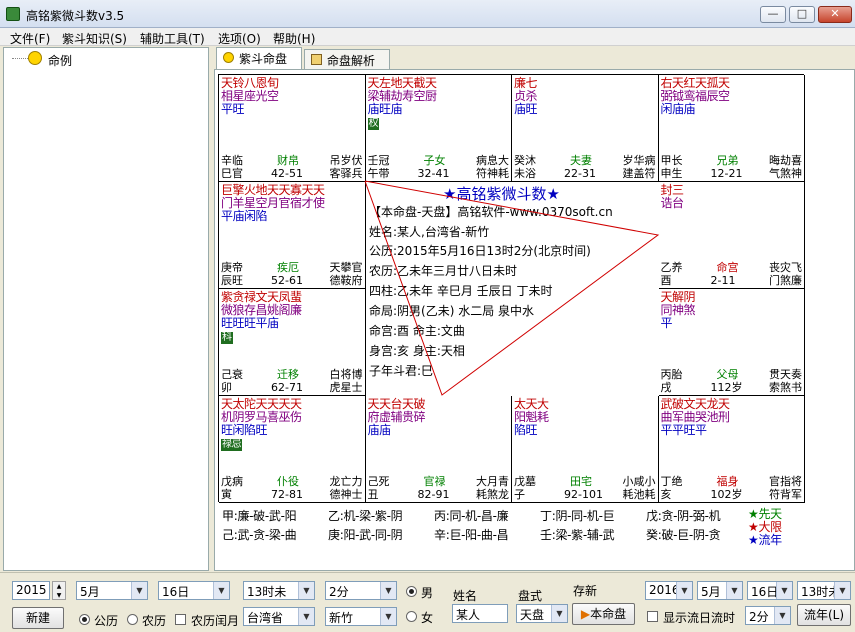  What do you see at coordinates (699, 618) in the screenshot?
I see `show-flow-label: 显示流日流时` at bounding box center [699, 618].